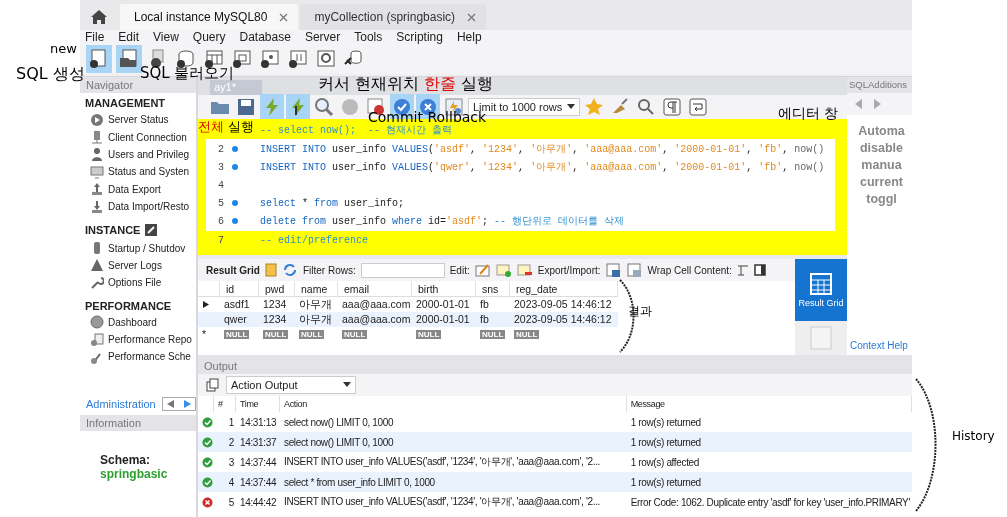  What do you see at coordinates (881, 165) in the screenshot?
I see `help-text: Automa disable manua current toggl` at bounding box center [881, 165].